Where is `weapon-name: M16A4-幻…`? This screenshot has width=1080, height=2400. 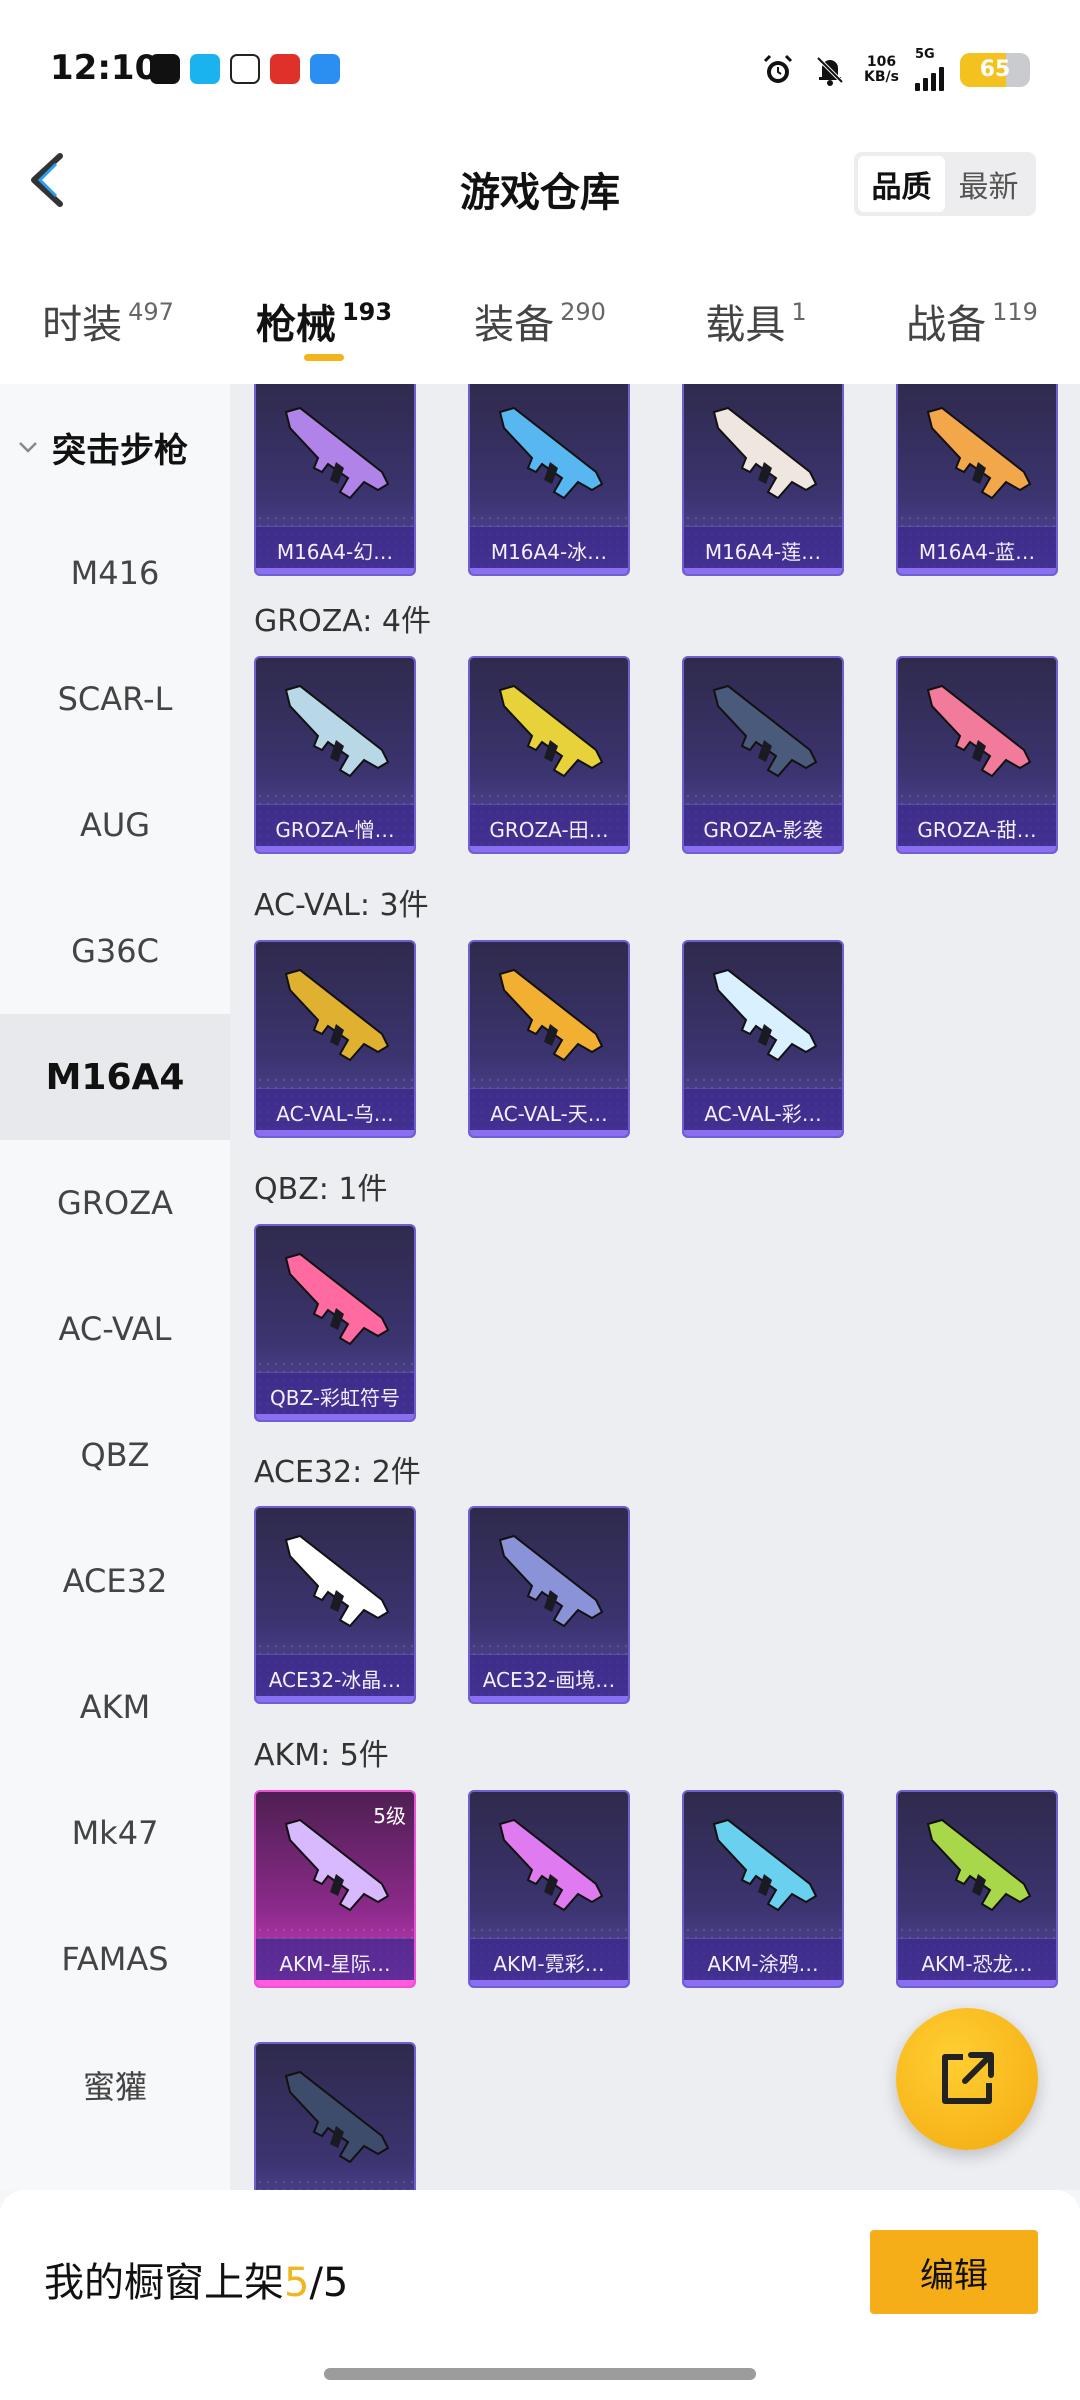
weapon-name: M16A4-幻… is located at coordinates (335, 550).